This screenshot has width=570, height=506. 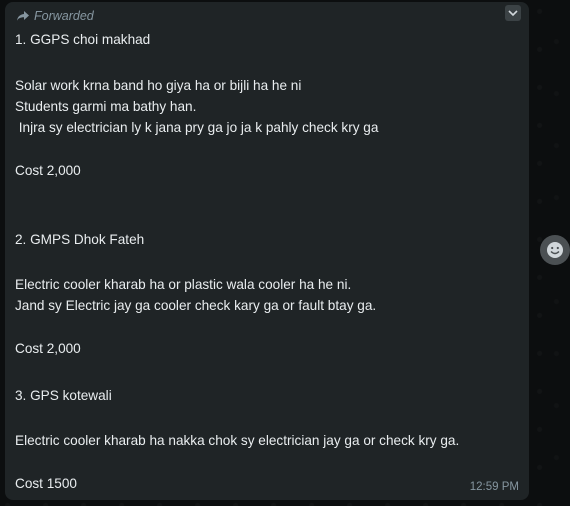 I want to click on message-line: 3. GPS kotewali, so click(x=63, y=395).